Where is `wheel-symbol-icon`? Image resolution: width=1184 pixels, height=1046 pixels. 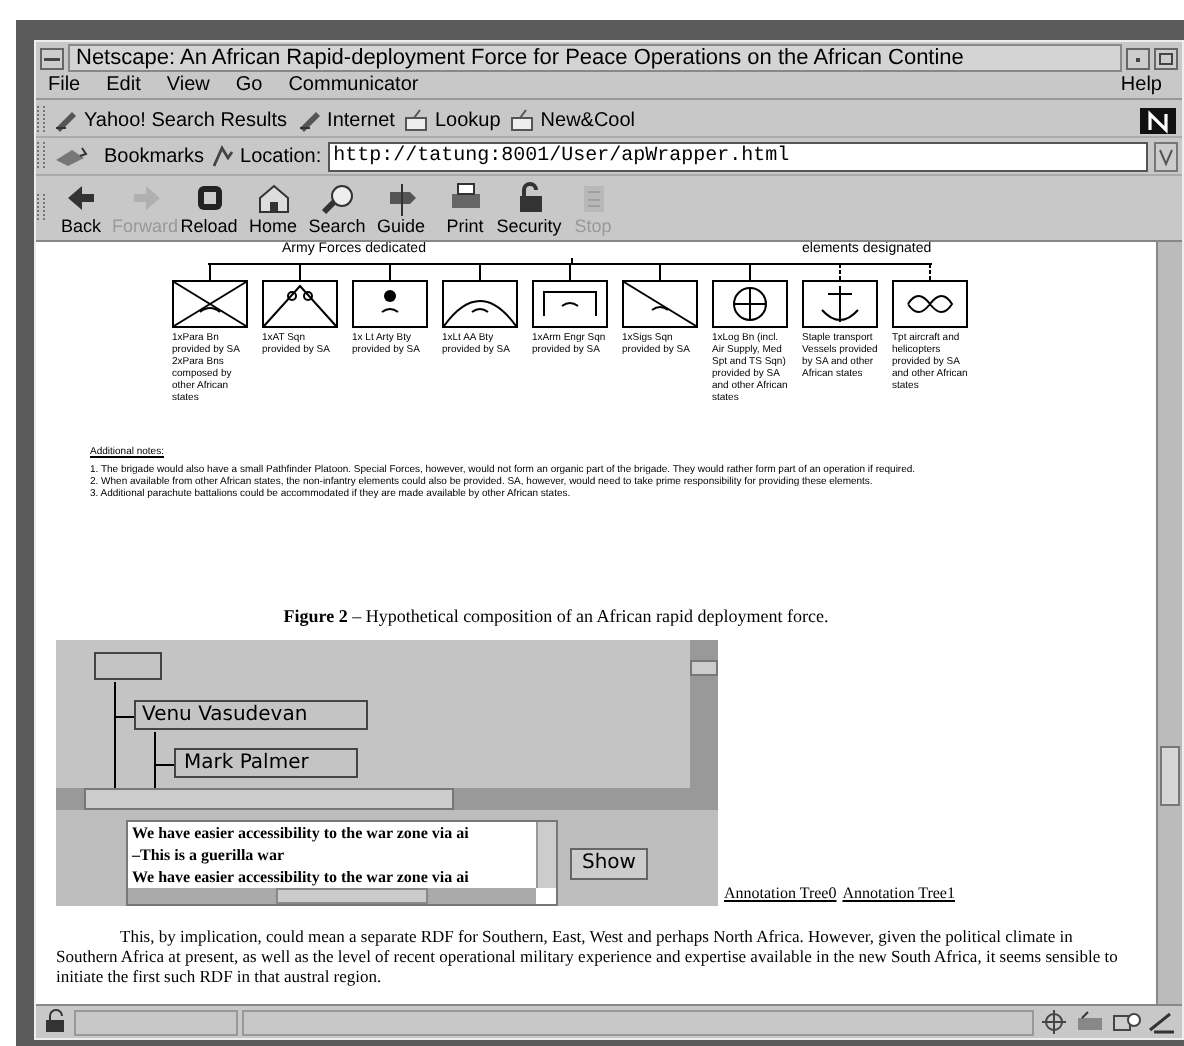 wheel-symbol-icon is located at coordinates (750, 304).